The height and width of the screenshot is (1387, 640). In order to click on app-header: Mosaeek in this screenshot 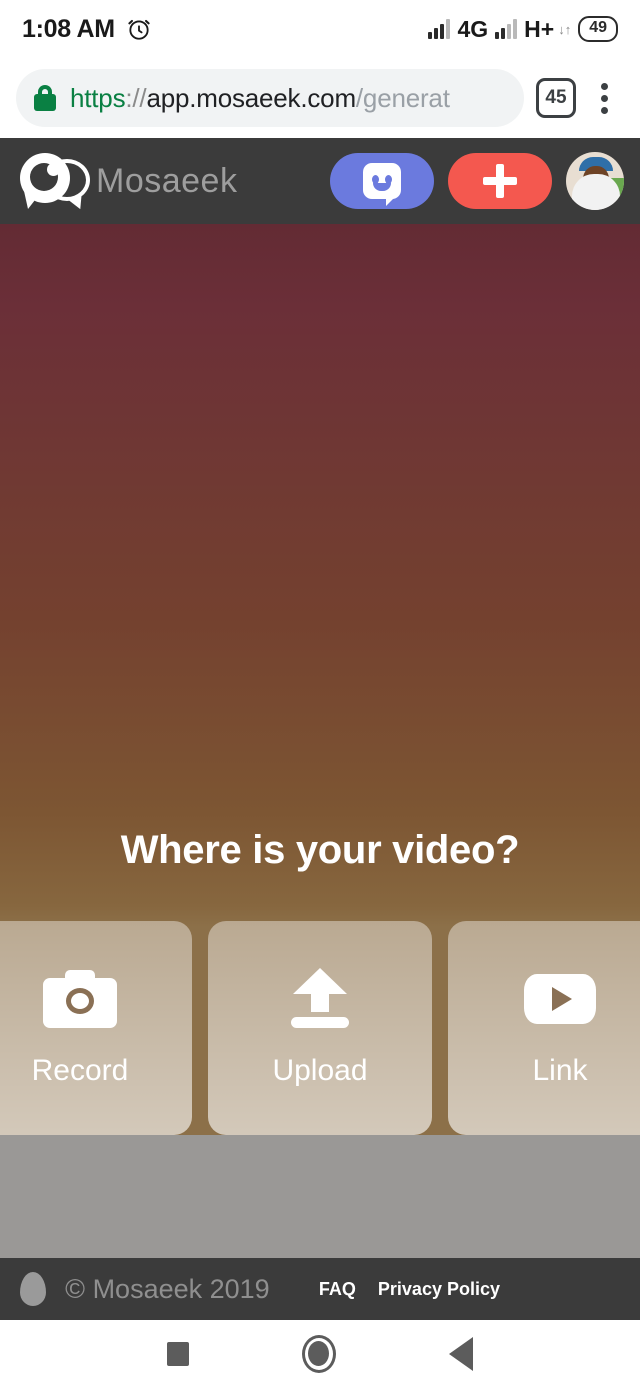, I will do `click(320, 181)`.